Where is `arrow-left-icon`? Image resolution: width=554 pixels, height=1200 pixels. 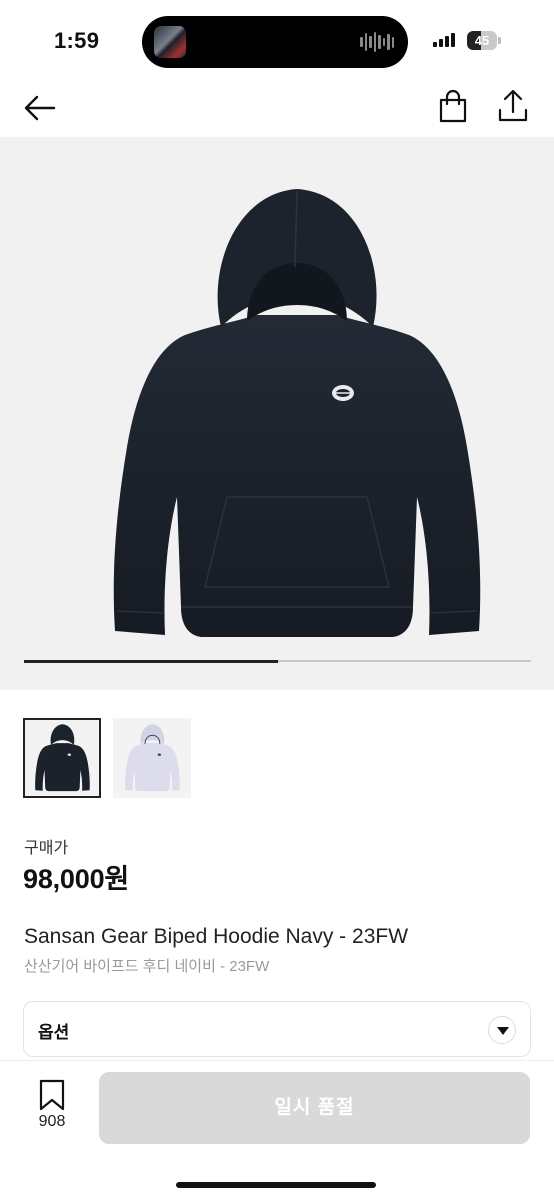
arrow-left-icon is located at coordinates (40, 108).